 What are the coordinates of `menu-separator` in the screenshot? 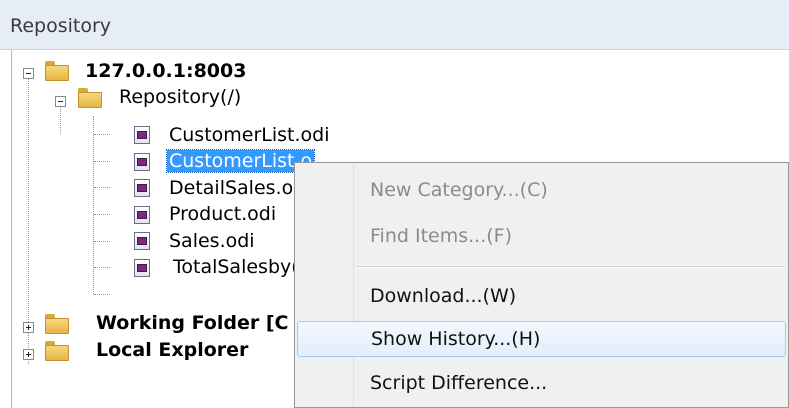 It's located at (570, 267).